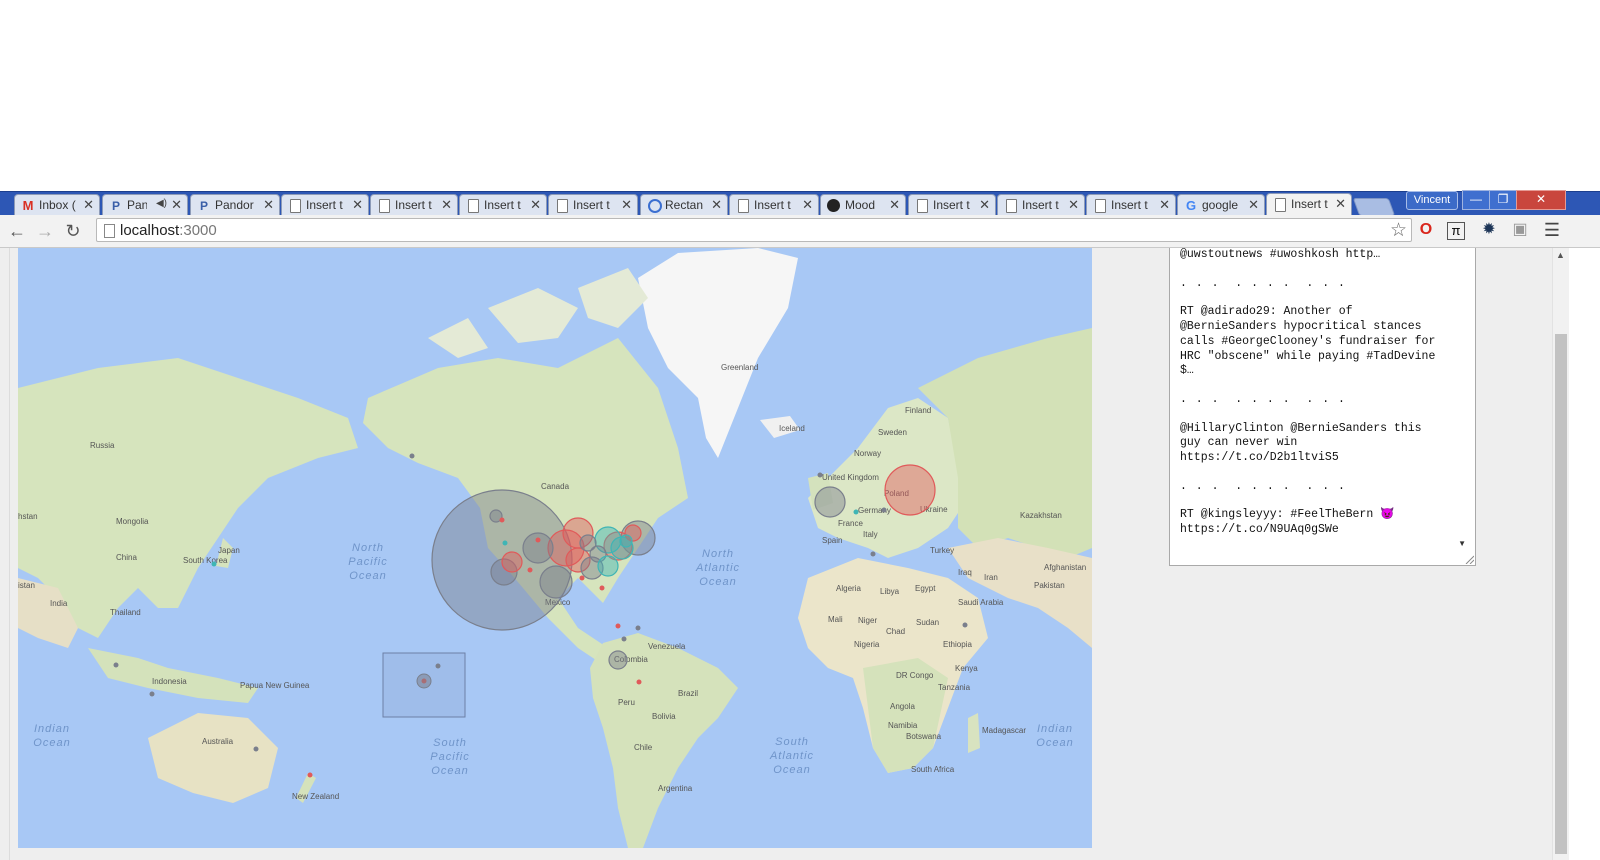  What do you see at coordinates (1221, 205) in the screenshot?
I see `browser-tab: Ggoogle ✕` at bounding box center [1221, 205].